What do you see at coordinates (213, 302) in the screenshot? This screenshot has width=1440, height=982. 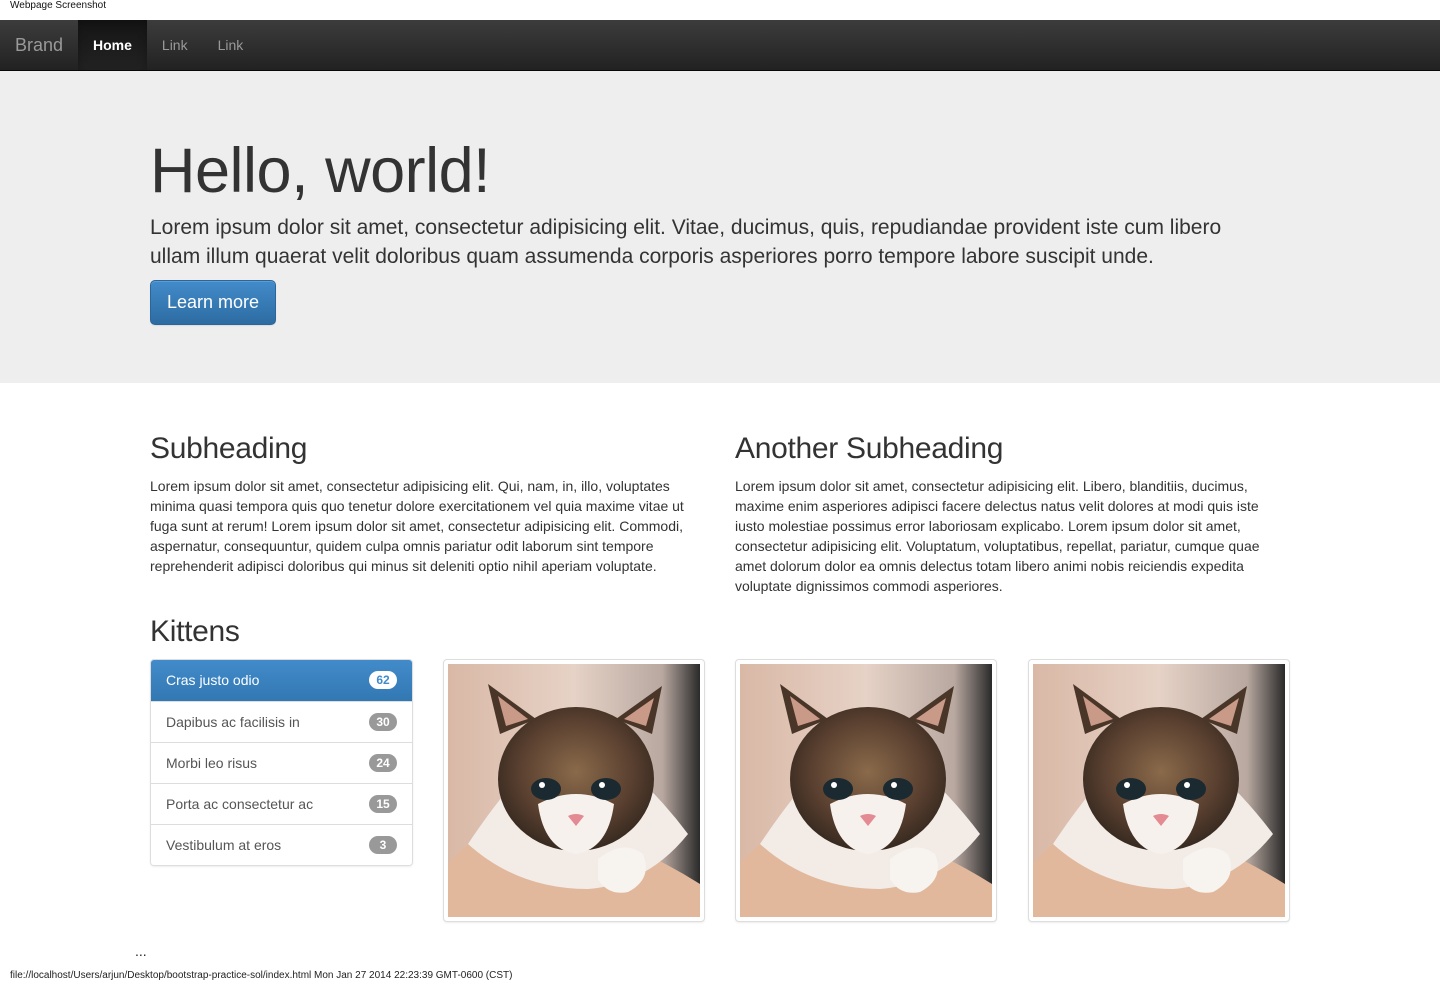 I see `learn-more-button: Learn more` at bounding box center [213, 302].